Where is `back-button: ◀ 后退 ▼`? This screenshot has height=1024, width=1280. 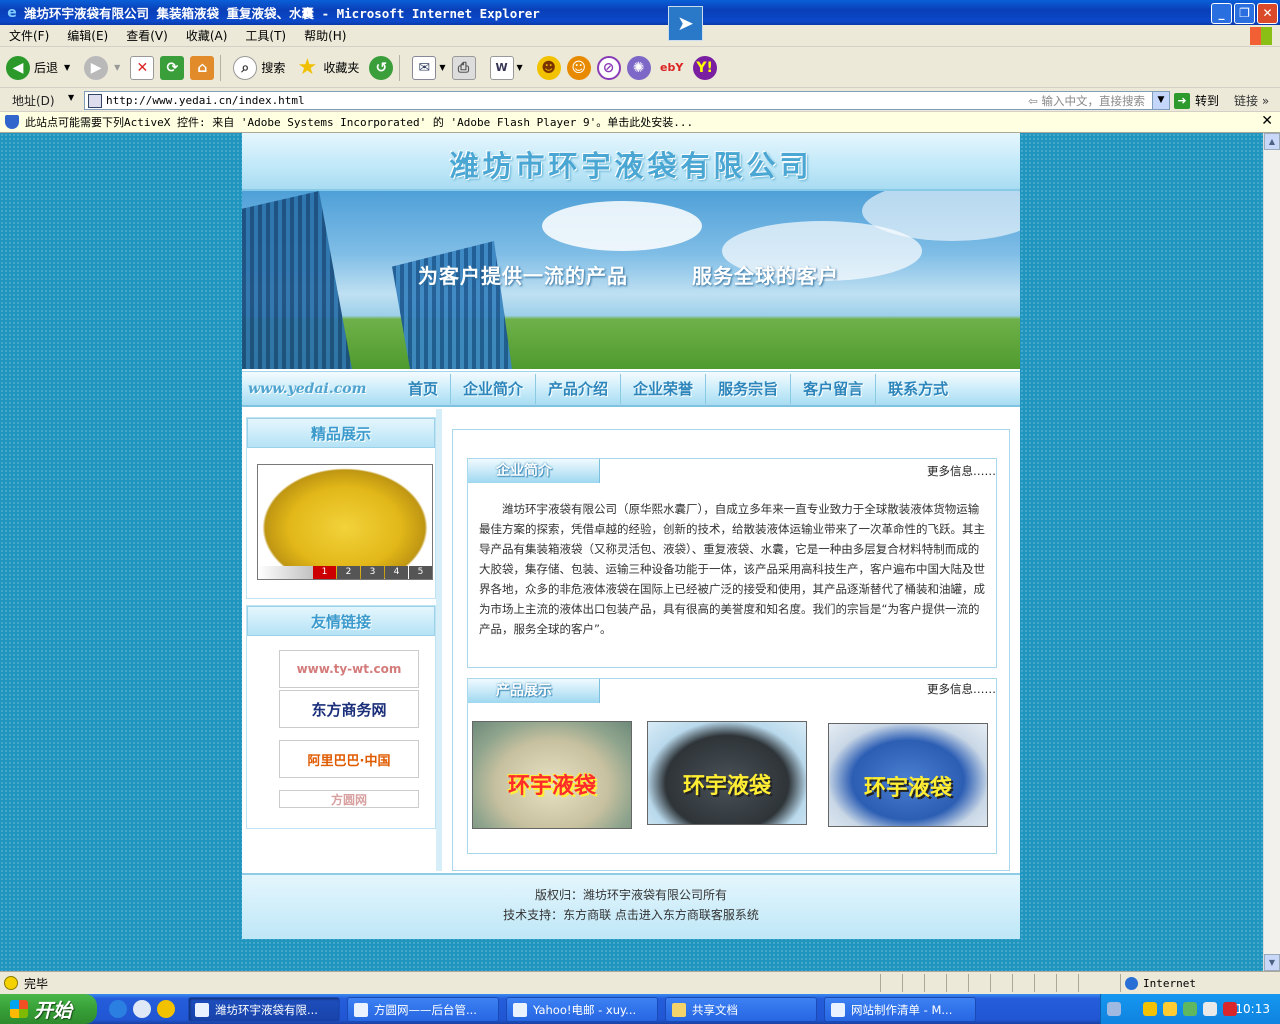
back-button: ◀ 后退 ▼ is located at coordinates (38, 67).